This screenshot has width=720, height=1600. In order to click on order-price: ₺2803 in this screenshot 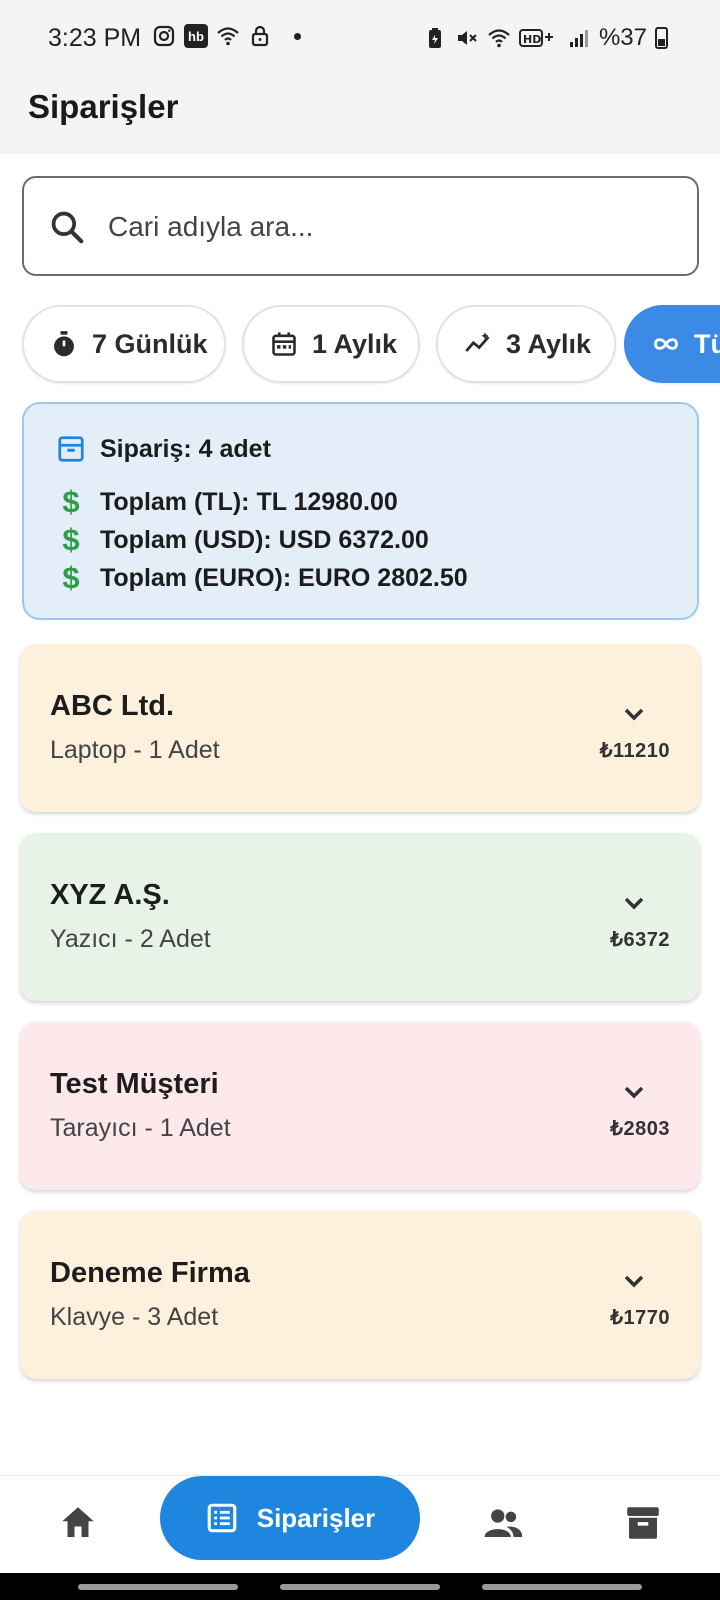, I will do `click(640, 1129)`.